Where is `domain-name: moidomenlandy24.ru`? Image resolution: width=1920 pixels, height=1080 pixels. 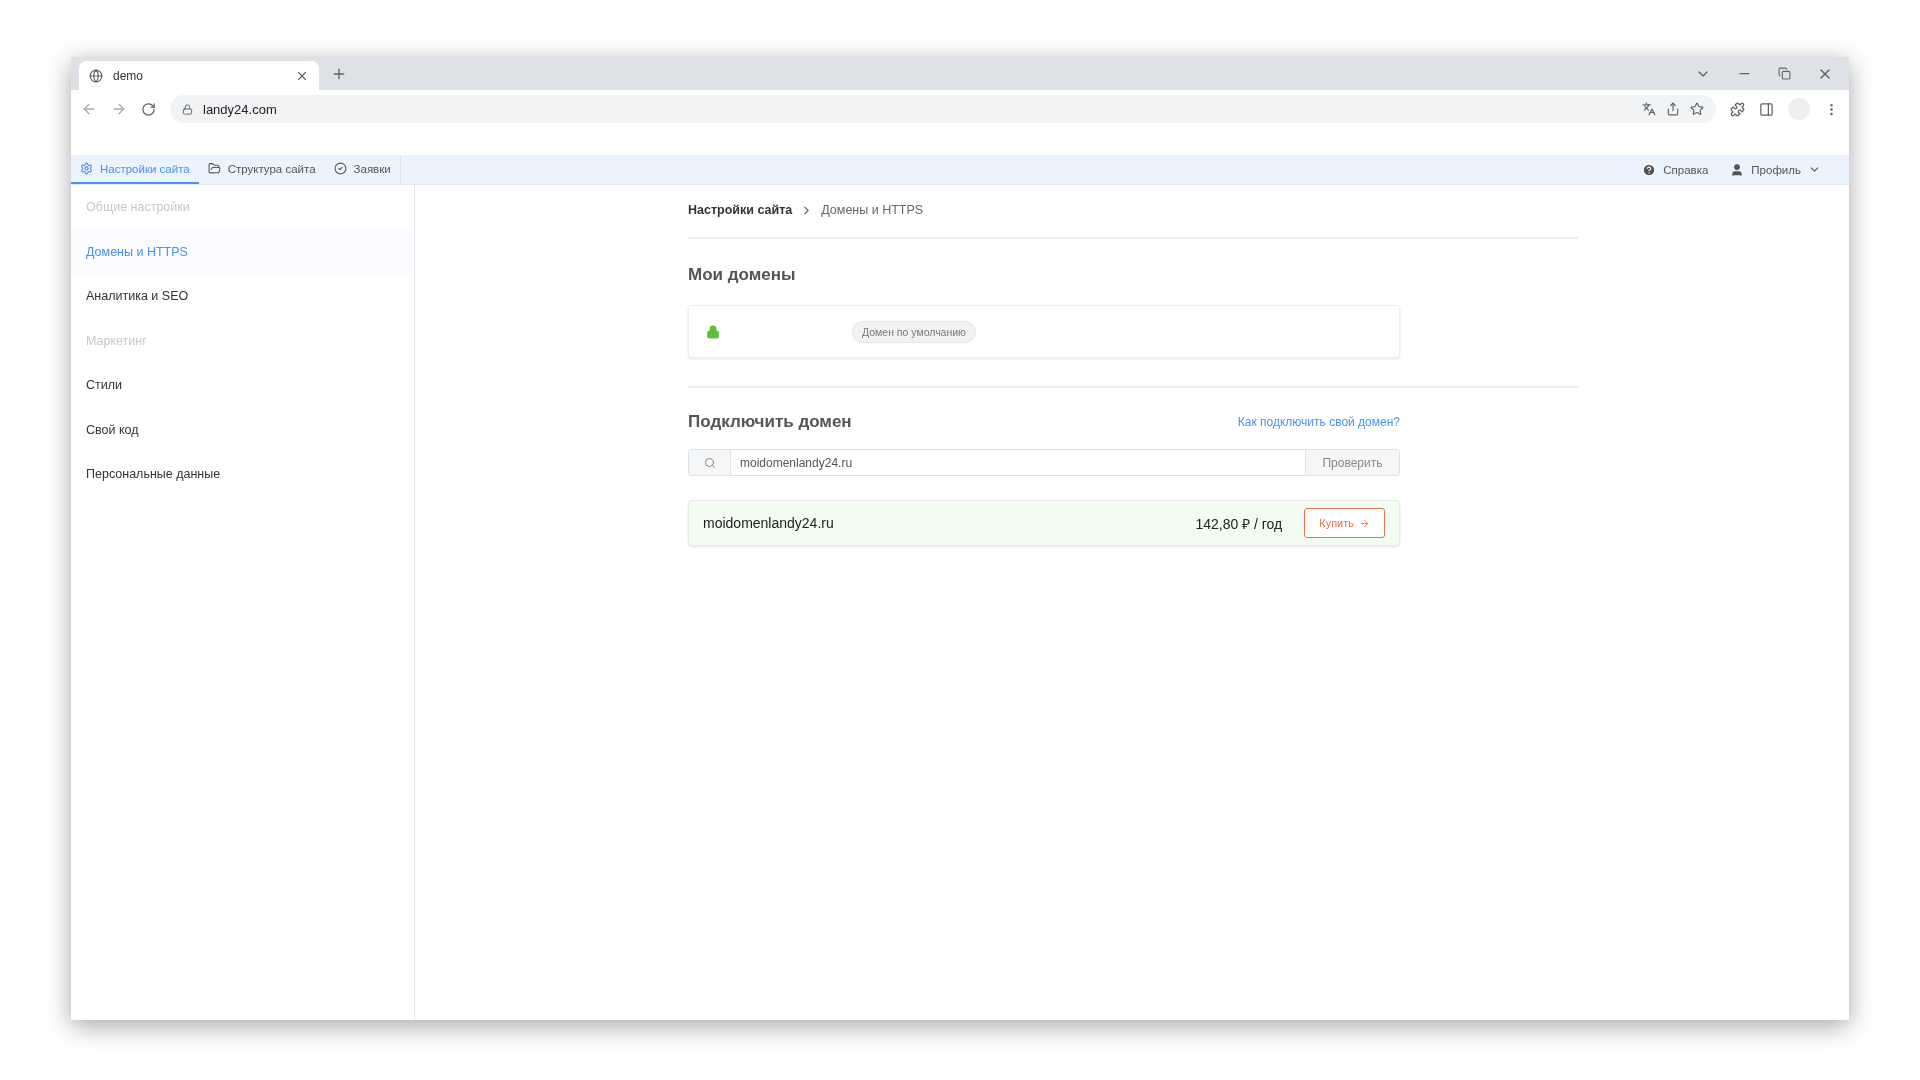
domain-name: moidomenlandy24.ru is located at coordinates (769, 523).